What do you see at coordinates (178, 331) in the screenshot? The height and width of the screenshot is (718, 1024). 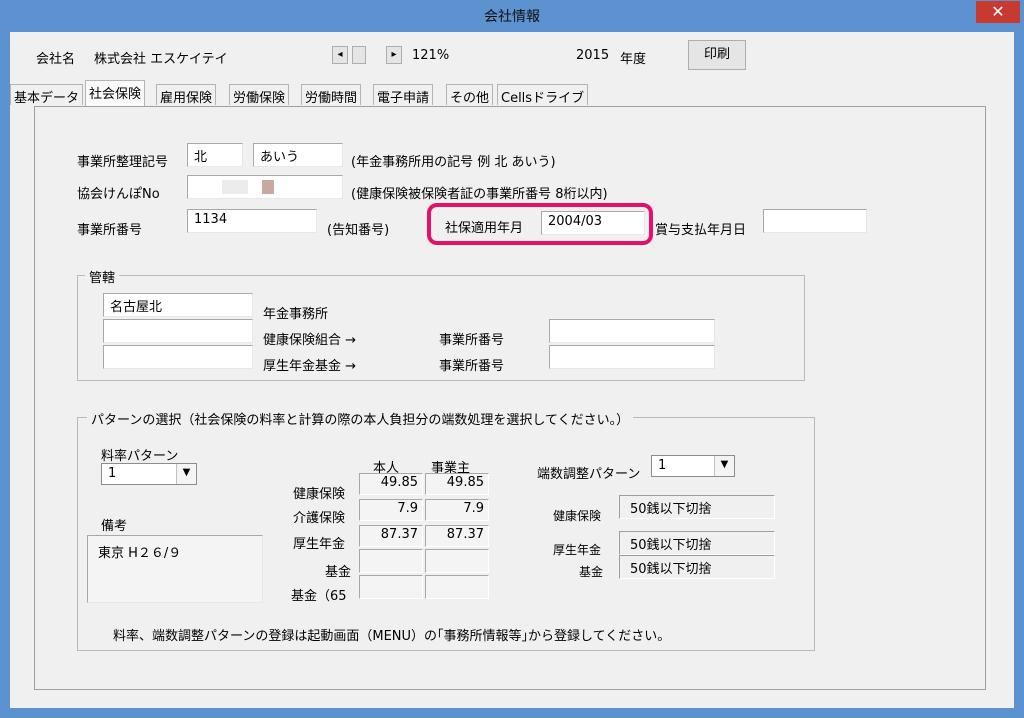 I see `health-union-input` at bounding box center [178, 331].